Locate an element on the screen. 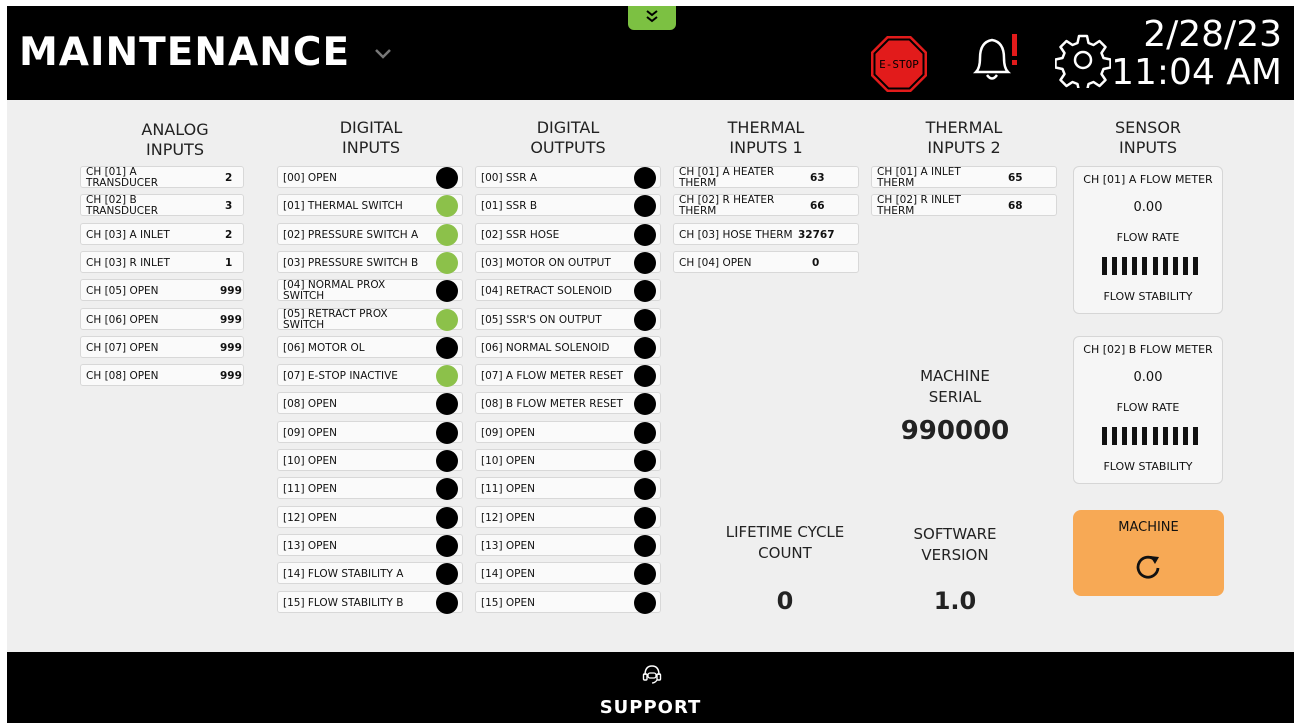 This screenshot has width=1294, height=723. top-bar: MAINTENANCE E-STOP 2/28/23 11:04 AM is located at coordinates (650, 53).